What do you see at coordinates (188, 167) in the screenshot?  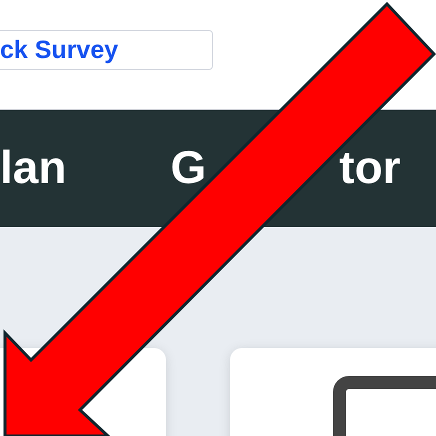 I see `nav-text: G` at bounding box center [188, 167].